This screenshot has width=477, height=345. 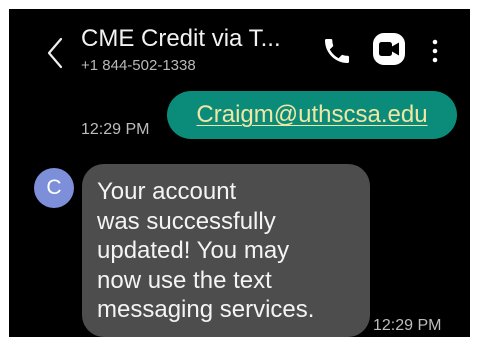 I want to click on avatar-initial: C, so click(x=54, y=187).